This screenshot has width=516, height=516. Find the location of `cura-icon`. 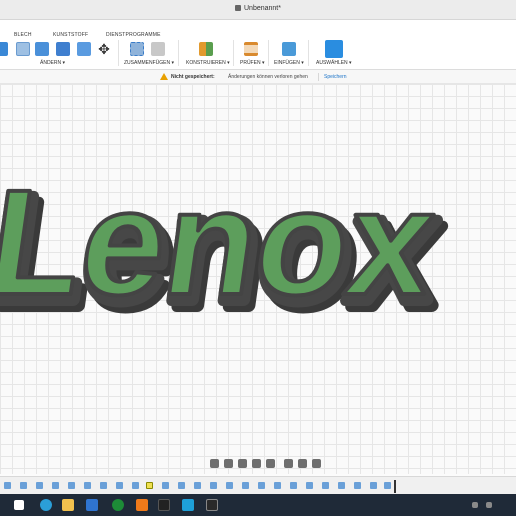

cura-icon is located at coordinates (188, 505).